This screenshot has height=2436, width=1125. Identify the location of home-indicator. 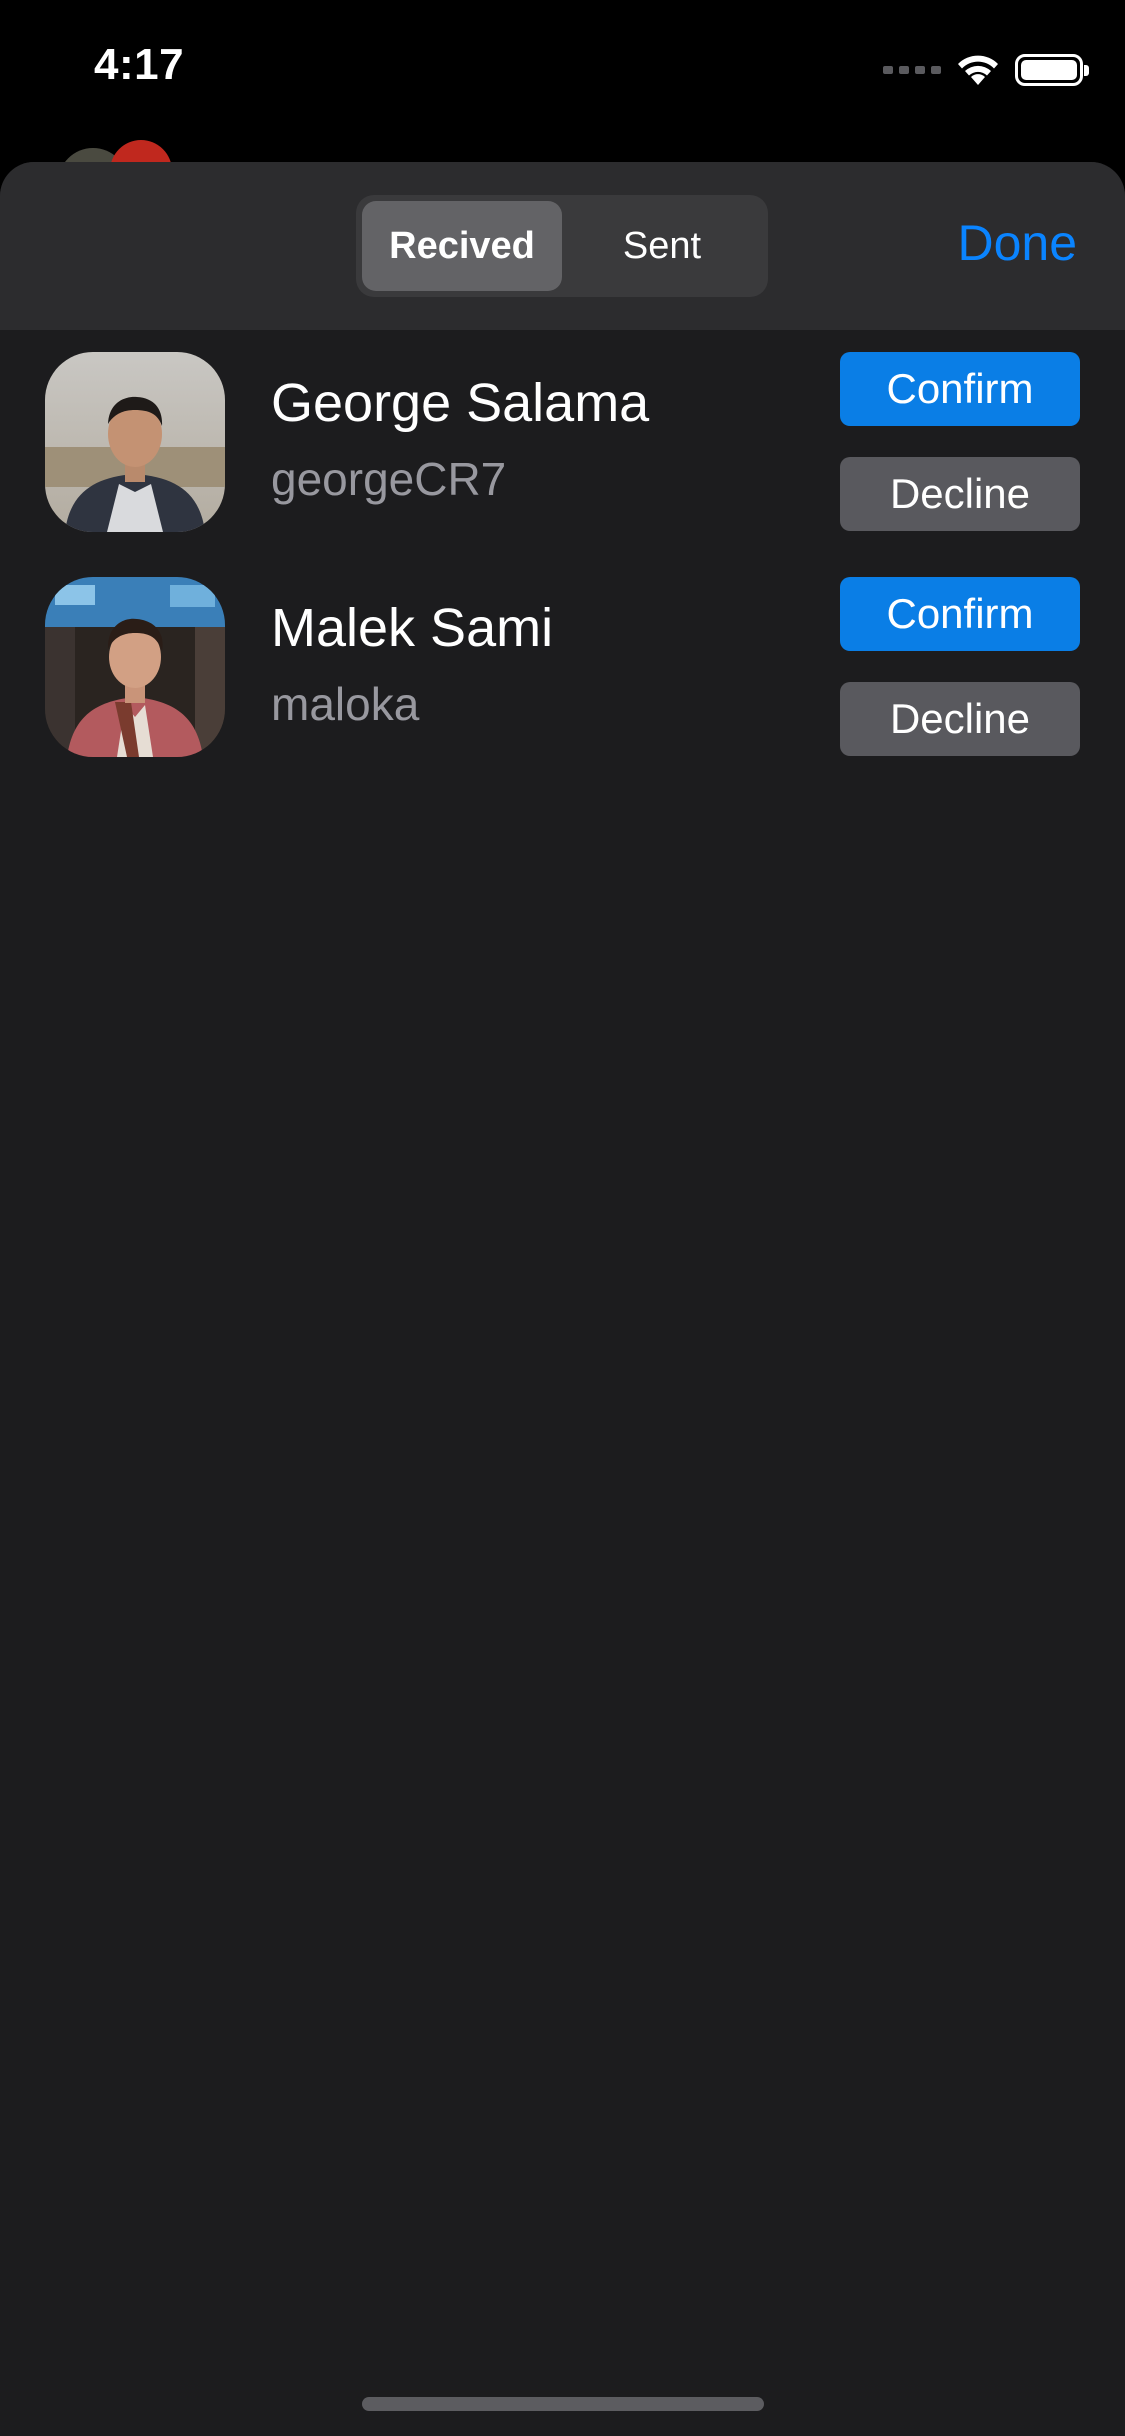
(563, 2404).